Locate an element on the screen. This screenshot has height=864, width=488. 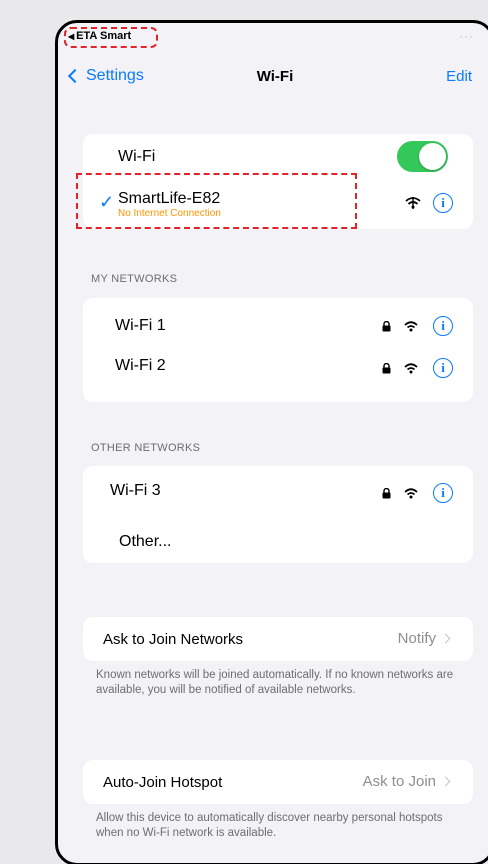
my-networks-group: Wi-Fi 1 i Wi-Fi 2 i is located at coordinates (278, 350).